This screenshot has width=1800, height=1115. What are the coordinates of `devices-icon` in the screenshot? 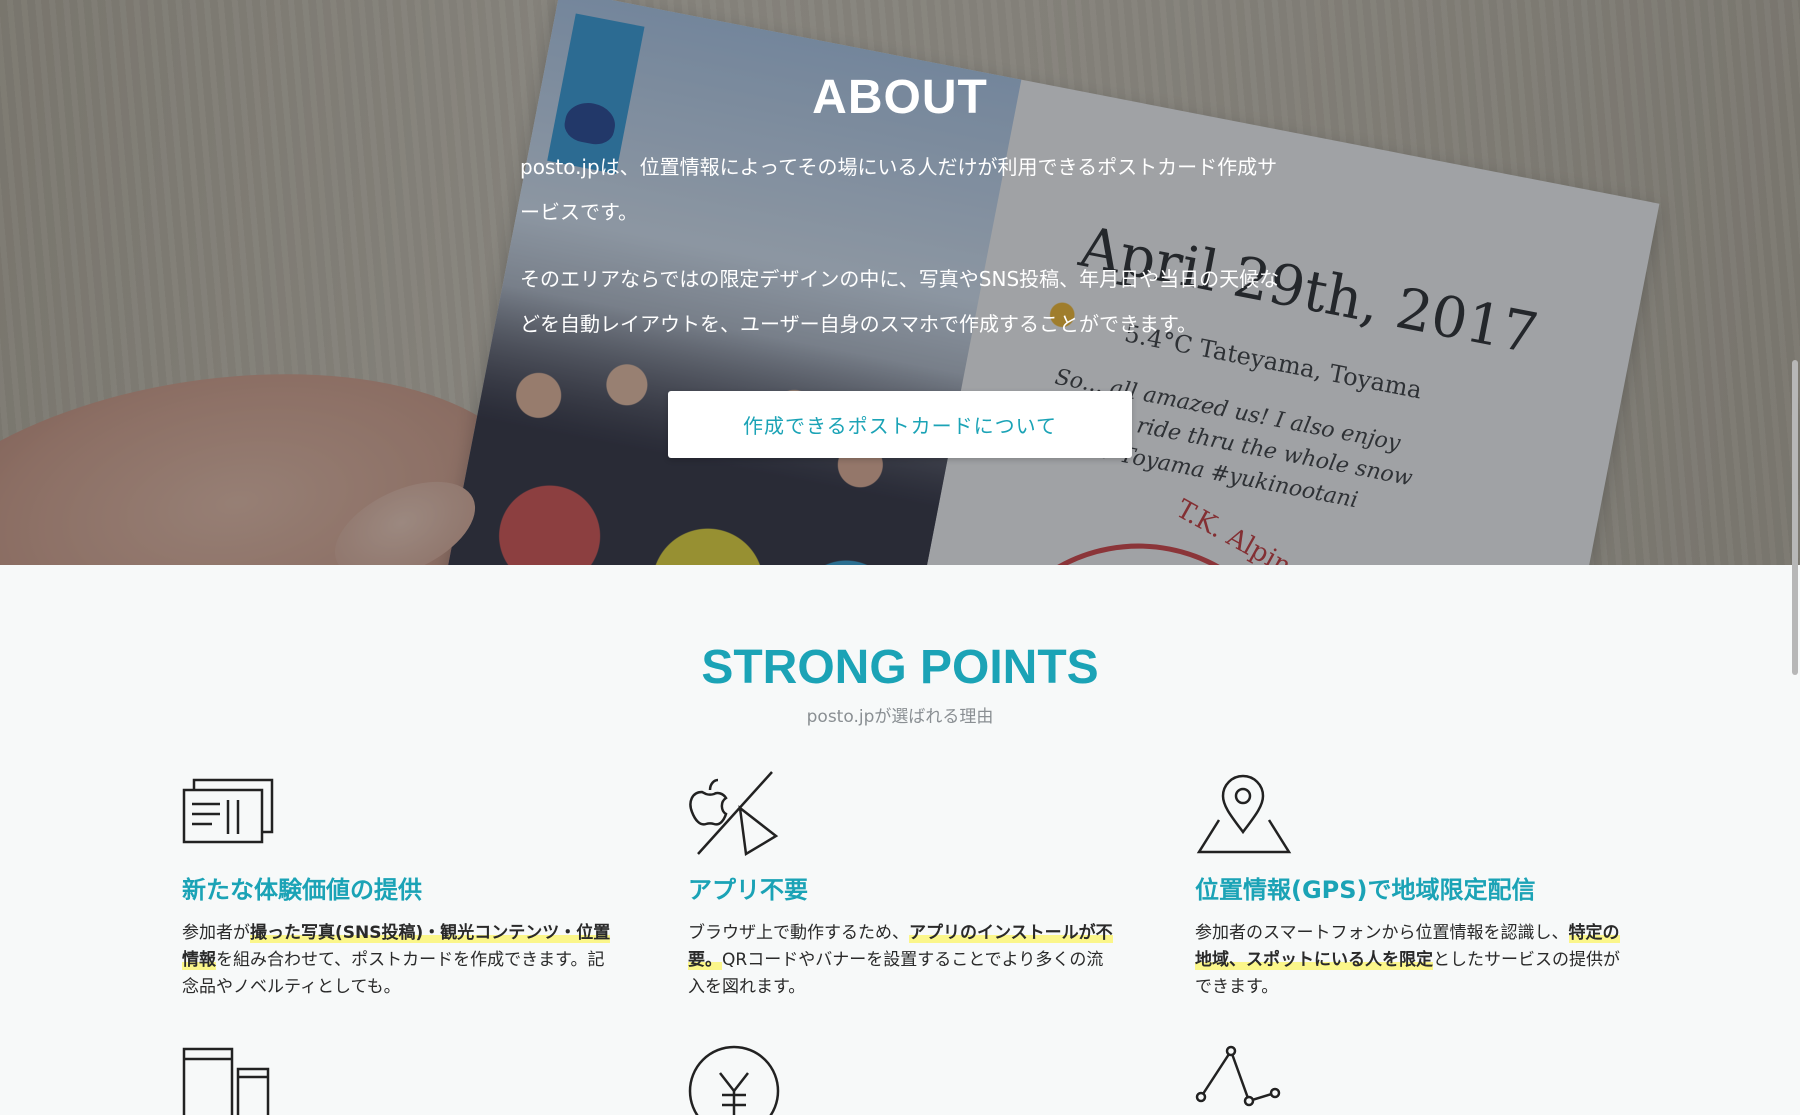 It's located at (226, 1081).